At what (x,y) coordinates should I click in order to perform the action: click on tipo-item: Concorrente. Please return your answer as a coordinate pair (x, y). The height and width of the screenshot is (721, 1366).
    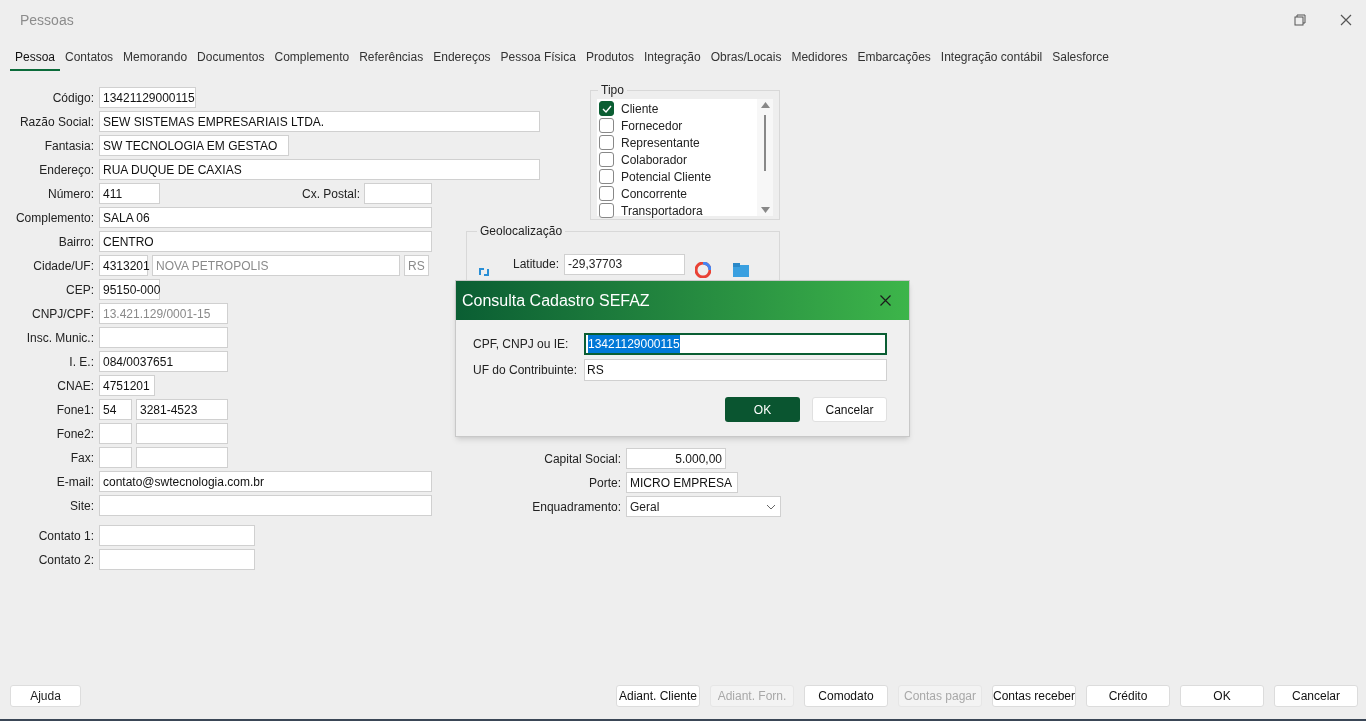
    Looking at the image, I should click on (677, 193).